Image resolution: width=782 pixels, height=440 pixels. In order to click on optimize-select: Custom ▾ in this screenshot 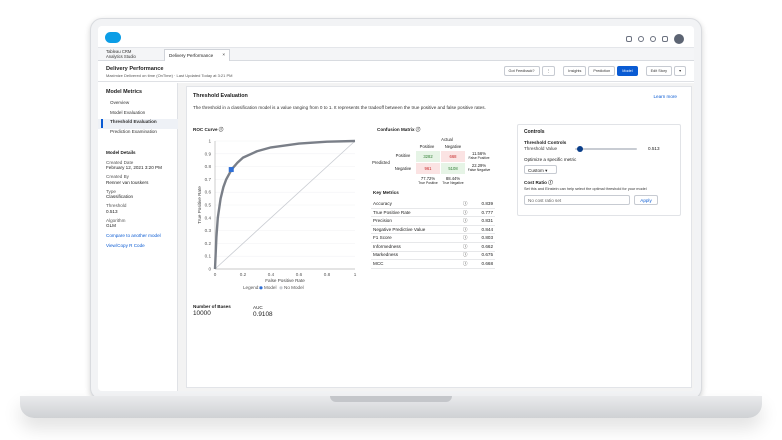, I will do `click(540, 169)`.